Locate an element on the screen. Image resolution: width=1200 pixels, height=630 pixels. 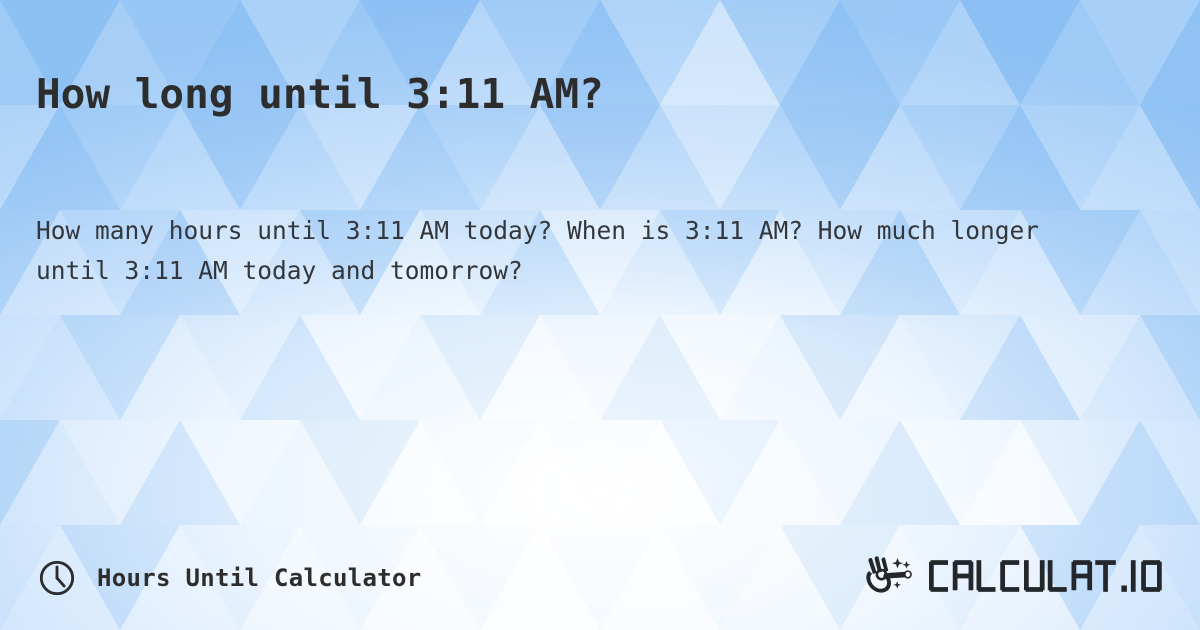
site-branding is located at coordinates (1015, 575).